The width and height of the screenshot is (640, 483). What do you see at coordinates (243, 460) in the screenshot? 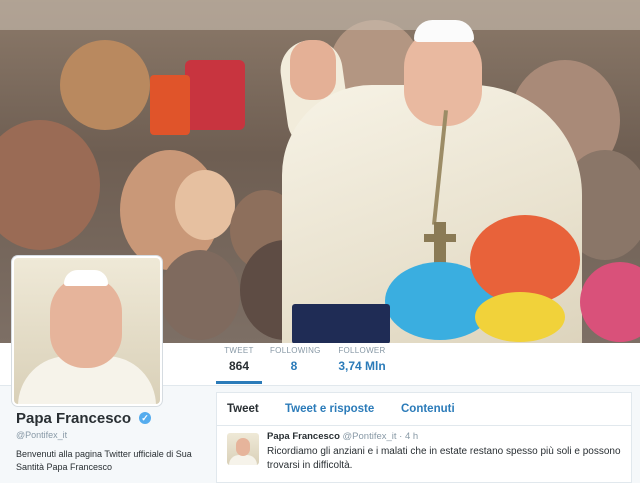
I see `tweet-avatar-robe` at bounding box center [243, 460].